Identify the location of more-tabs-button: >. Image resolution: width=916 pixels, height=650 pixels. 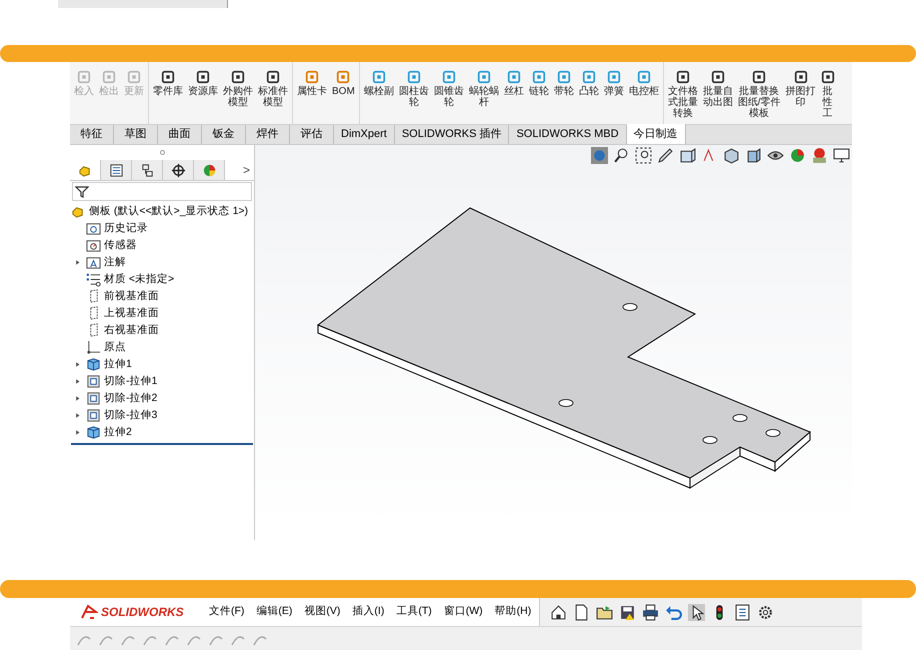
(239, 170).